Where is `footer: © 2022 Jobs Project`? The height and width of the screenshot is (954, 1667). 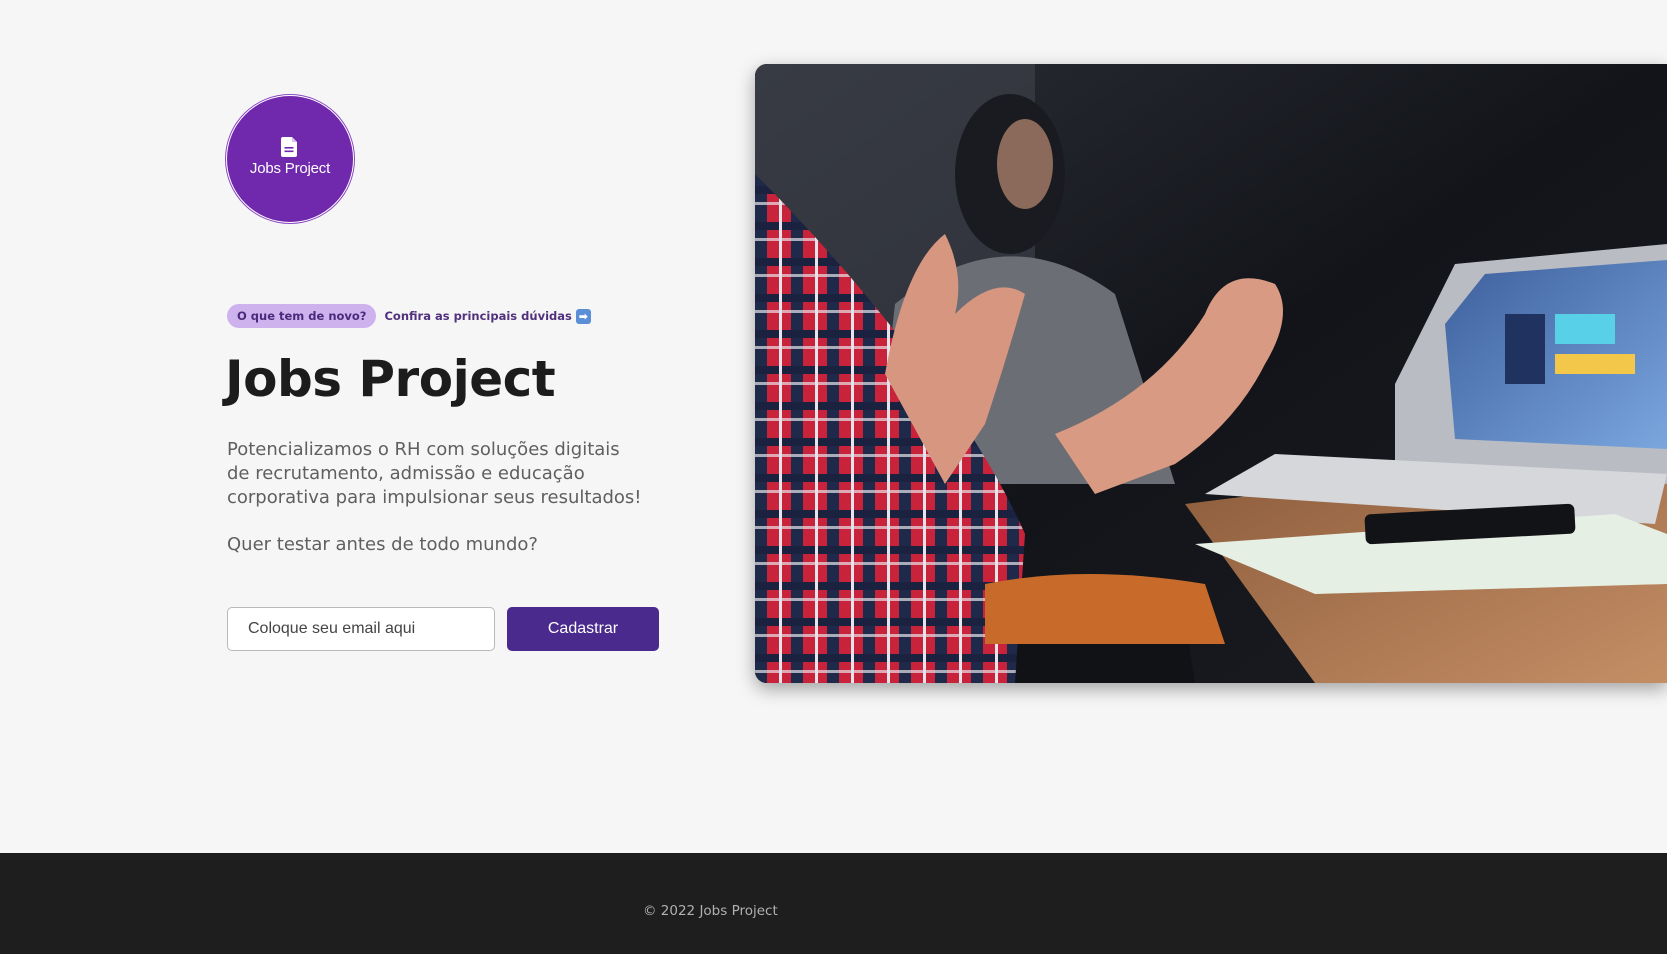 footer: © 2022 Jobs Project is located at coordinates (833, 903).